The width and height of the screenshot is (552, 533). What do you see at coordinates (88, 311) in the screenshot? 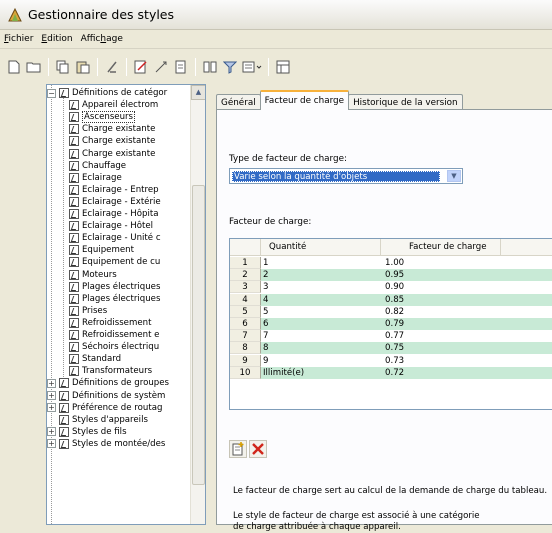
I see `tree-item: Prises` at bounding box center [88, 311].